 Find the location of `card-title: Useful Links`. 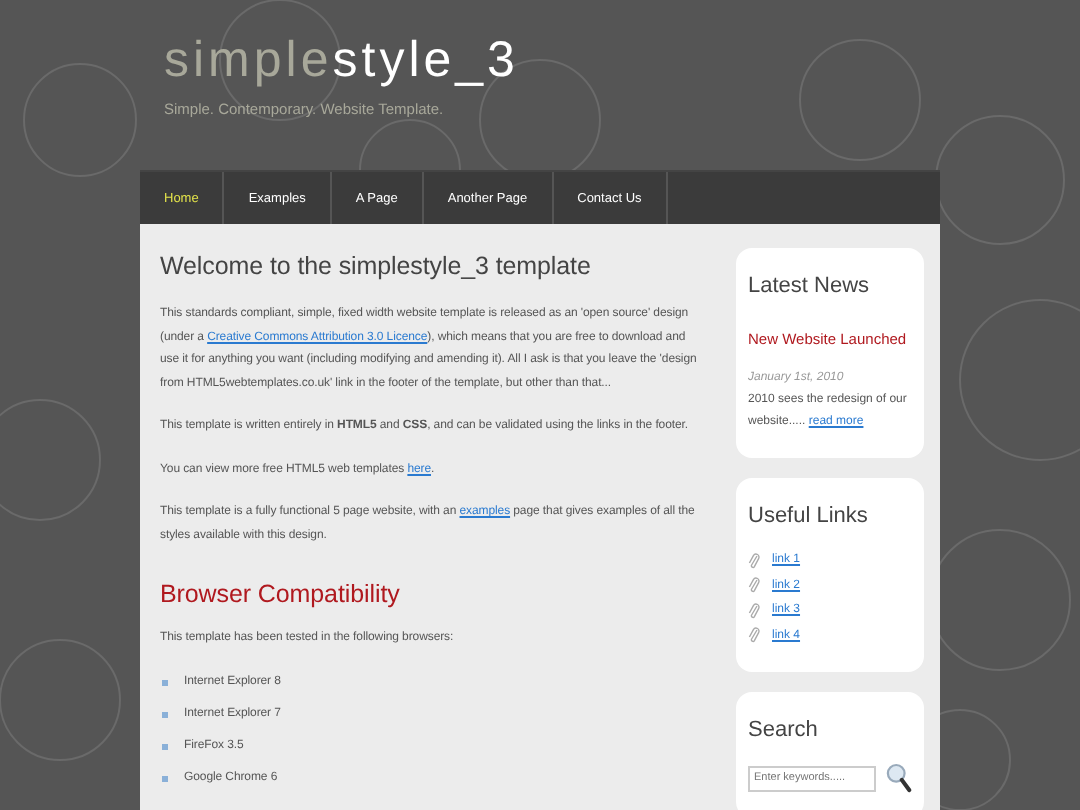

card-title: Useful Links is located at coordinates (808, 516).